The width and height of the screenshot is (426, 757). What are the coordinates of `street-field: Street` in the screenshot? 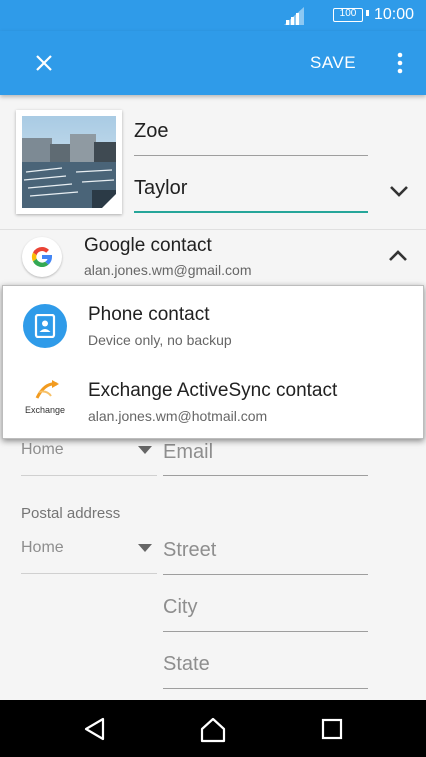 It's located at (189, 550).